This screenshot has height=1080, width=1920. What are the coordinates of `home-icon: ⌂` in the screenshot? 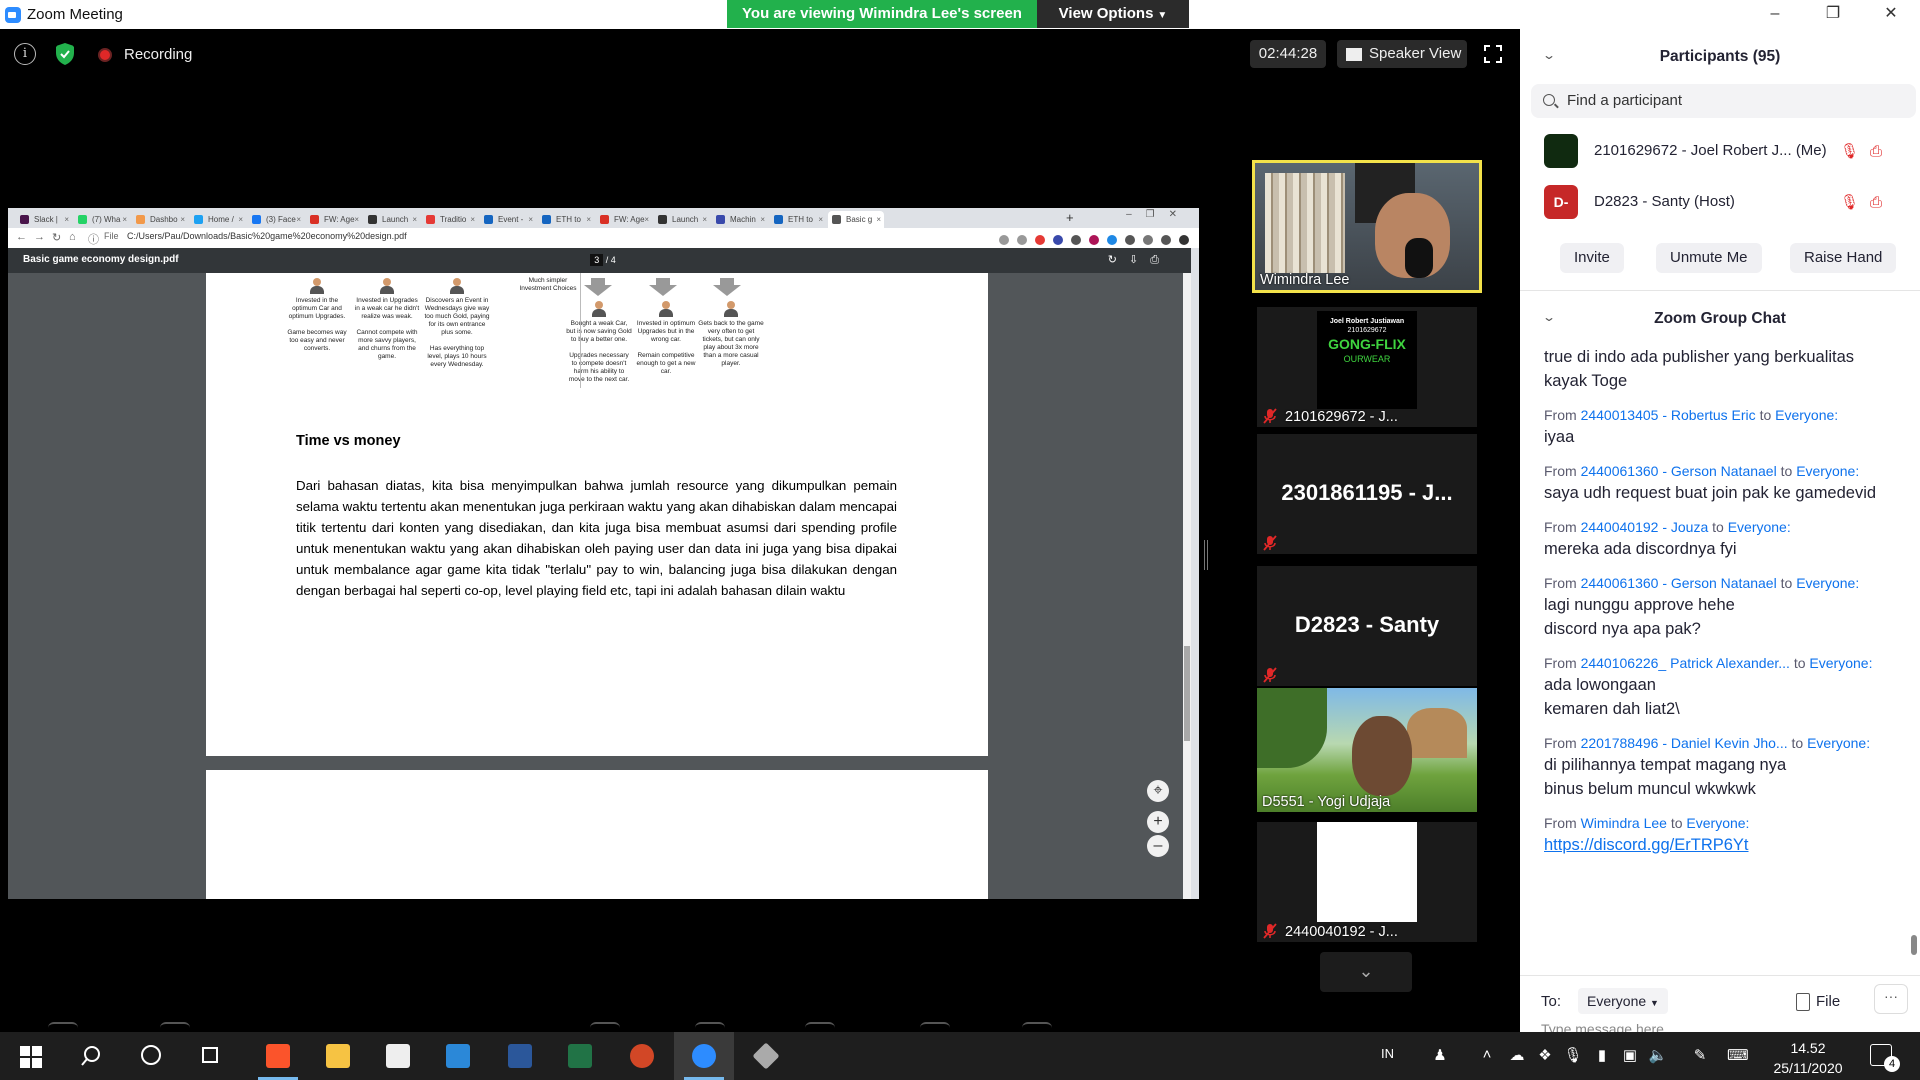 It's located at (72, 237).